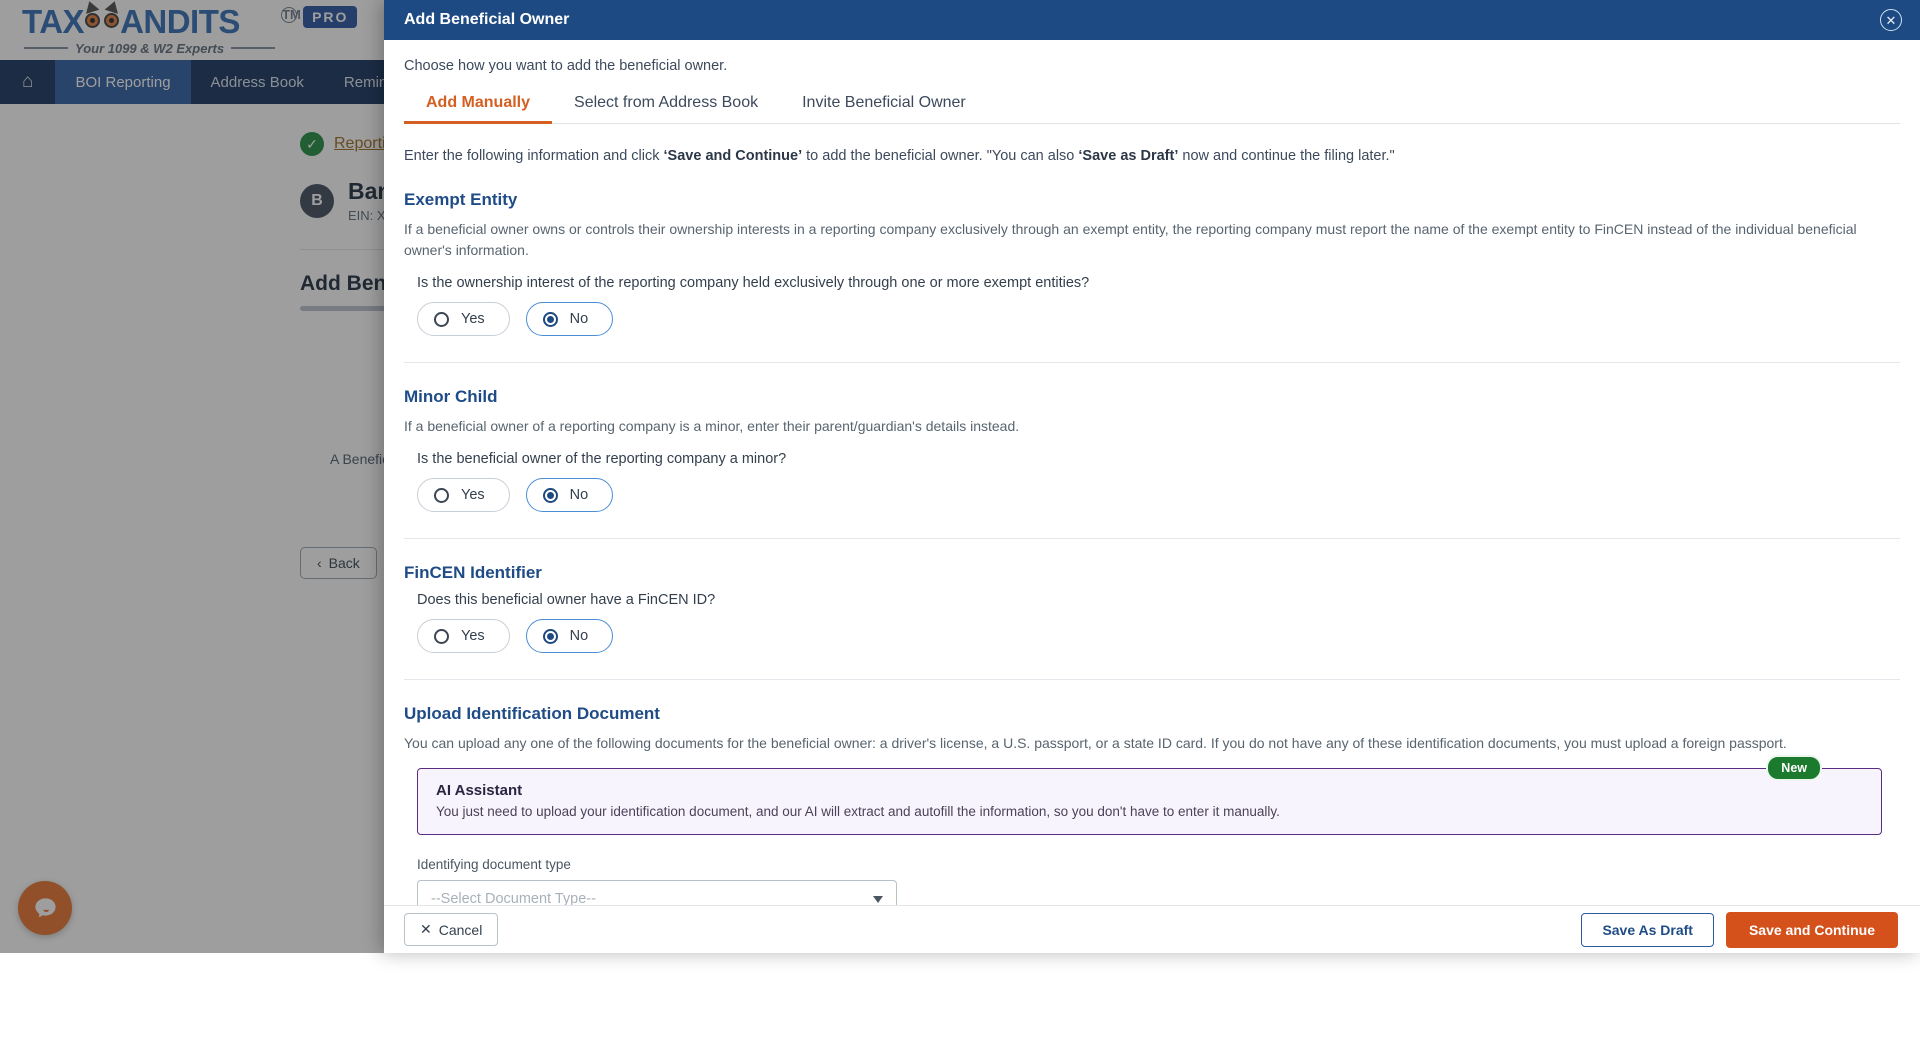  I want to click on ai-assistant-title: AI Assistant, so click(1149, 790).